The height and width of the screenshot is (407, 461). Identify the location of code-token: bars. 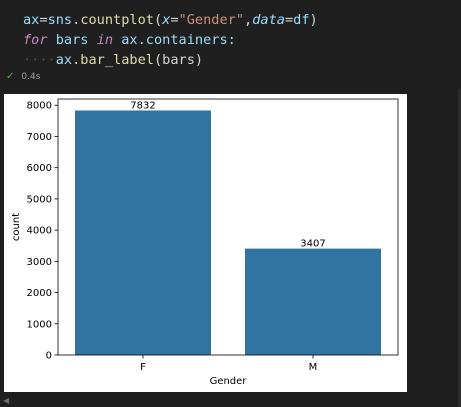
(72, 40).